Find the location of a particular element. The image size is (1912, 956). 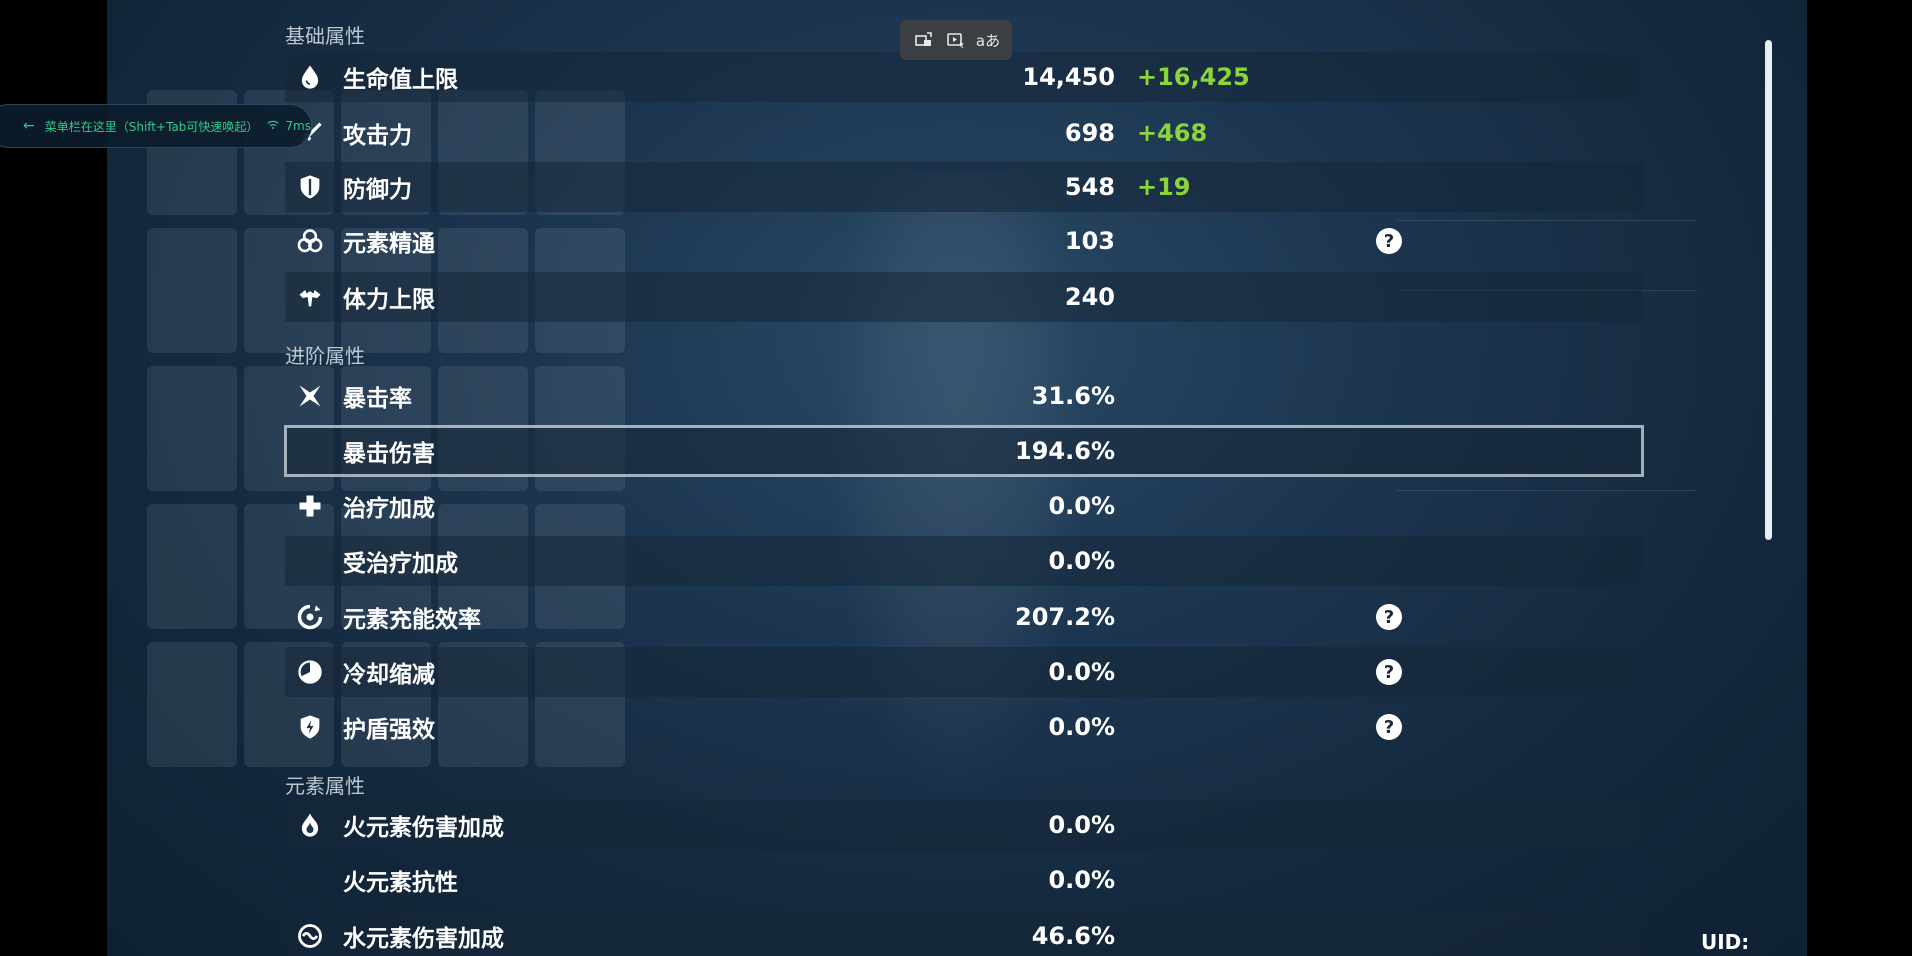

stat-row-crit-rate: 暴击率 31.6% is located at coordinates (964, 396).